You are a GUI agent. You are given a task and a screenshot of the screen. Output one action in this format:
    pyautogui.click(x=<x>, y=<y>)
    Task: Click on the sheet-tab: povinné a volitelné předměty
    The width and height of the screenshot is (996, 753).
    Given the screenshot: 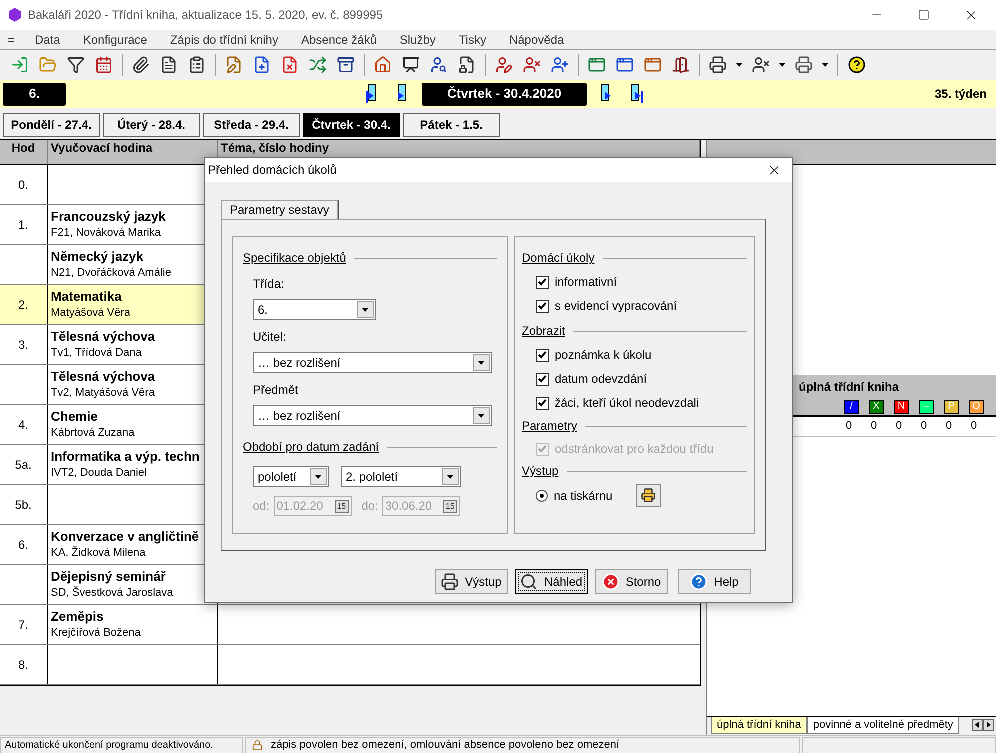 What is the action you would take?
    pyautogui.click(x=883, y=725)
    